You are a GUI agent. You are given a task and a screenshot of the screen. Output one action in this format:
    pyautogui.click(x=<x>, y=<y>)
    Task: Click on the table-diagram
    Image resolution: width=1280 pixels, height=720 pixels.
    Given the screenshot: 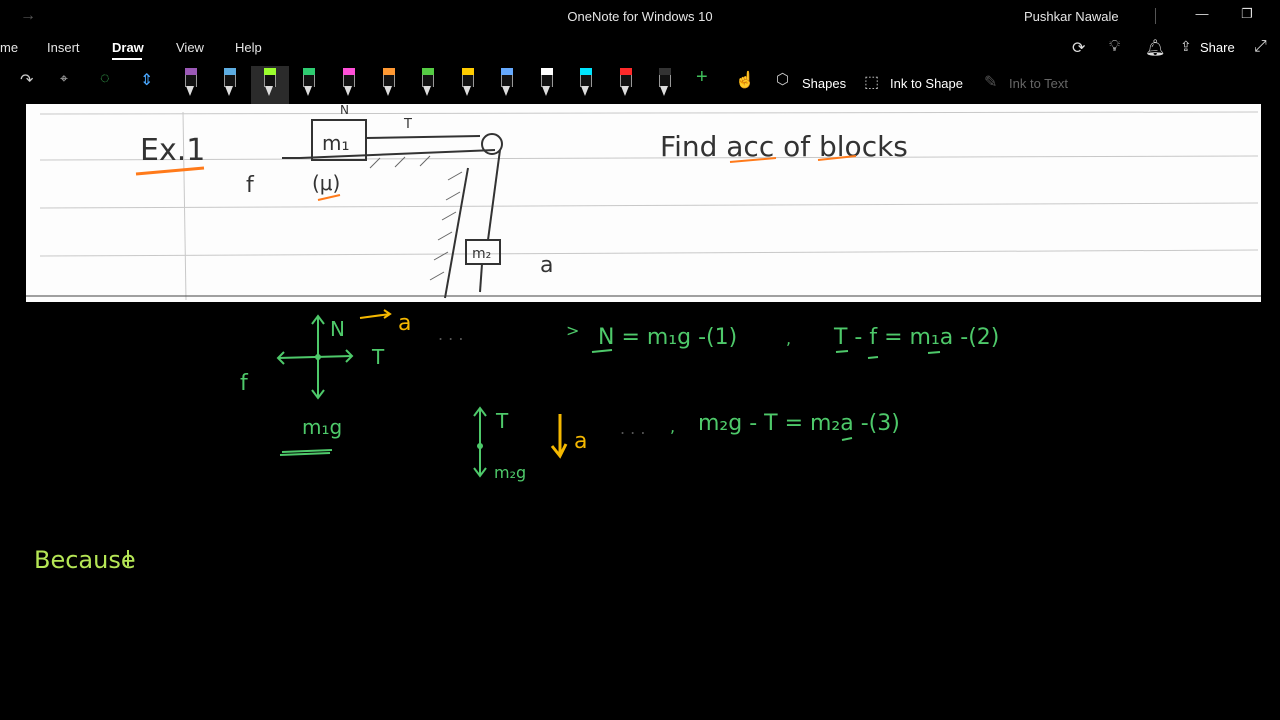 What is the action you would take?
    pyautogui.click(x=392, y=209)
    